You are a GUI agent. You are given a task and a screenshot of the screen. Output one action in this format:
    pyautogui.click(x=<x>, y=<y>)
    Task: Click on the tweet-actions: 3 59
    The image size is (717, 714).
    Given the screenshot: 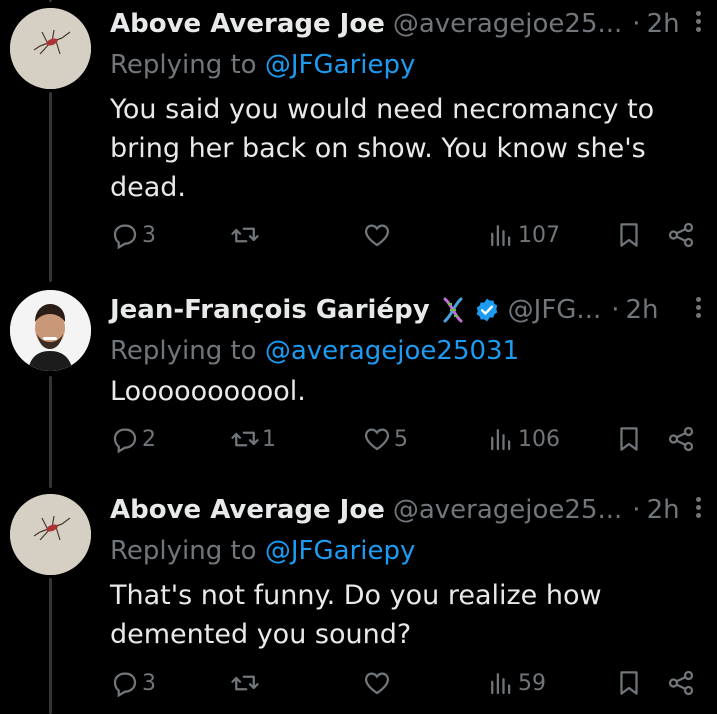 What is the action you would take?
    pyautogui.click(x=413, y=686)
    